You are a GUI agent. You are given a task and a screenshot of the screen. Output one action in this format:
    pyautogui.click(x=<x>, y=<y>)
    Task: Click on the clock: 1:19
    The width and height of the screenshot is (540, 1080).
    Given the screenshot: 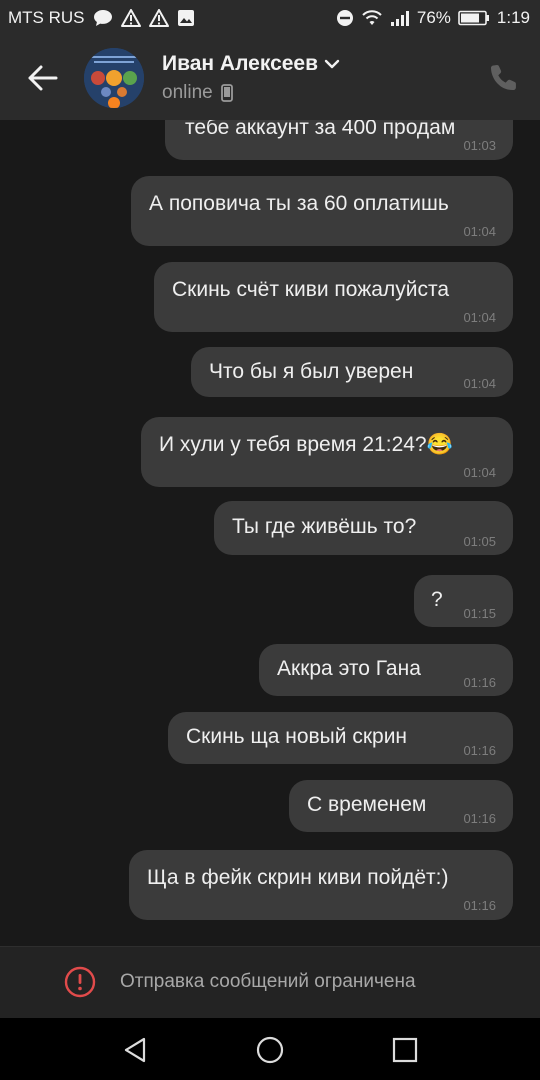 What is the action you would take?
    pyautogui.click(x=513, y=17)
    